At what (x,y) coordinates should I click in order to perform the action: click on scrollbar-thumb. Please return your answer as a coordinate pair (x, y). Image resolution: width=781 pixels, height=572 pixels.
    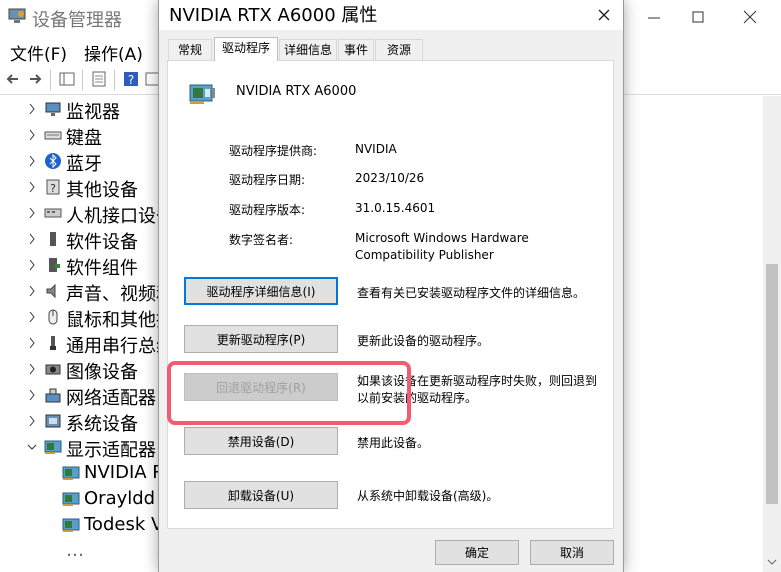
    Looking at the image, I should click on (772, 384).